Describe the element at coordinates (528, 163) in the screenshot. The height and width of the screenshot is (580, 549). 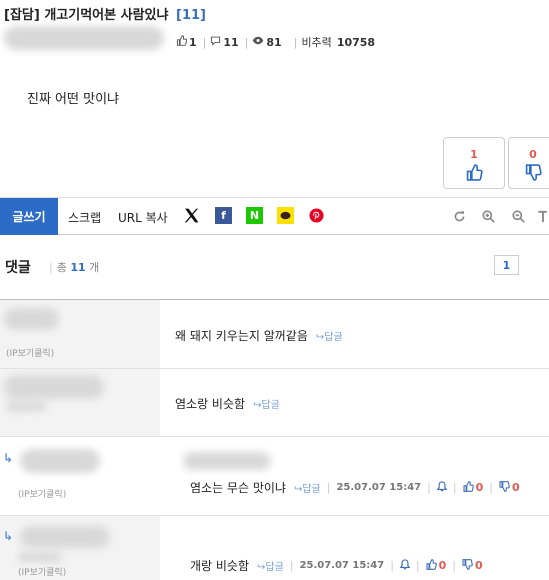
I see `downvote-button: 0` at that location.